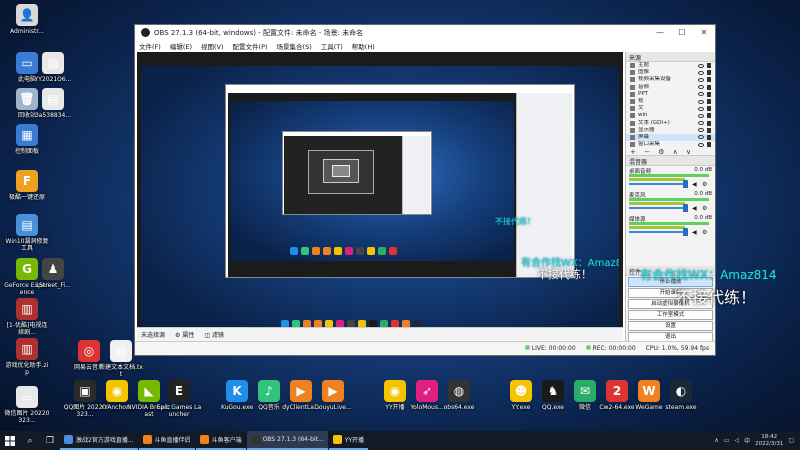 The height and width of the screenshot is (450, 800). What do you see at coordinates (736, 440) in the screenshot?
I see `volume-icon: ◁` at bounding box center [736, 440].